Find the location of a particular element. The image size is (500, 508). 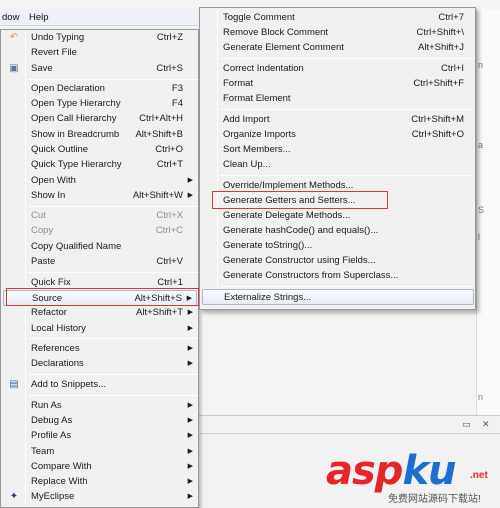

editor-text: l is located at coordinates (479, 237).